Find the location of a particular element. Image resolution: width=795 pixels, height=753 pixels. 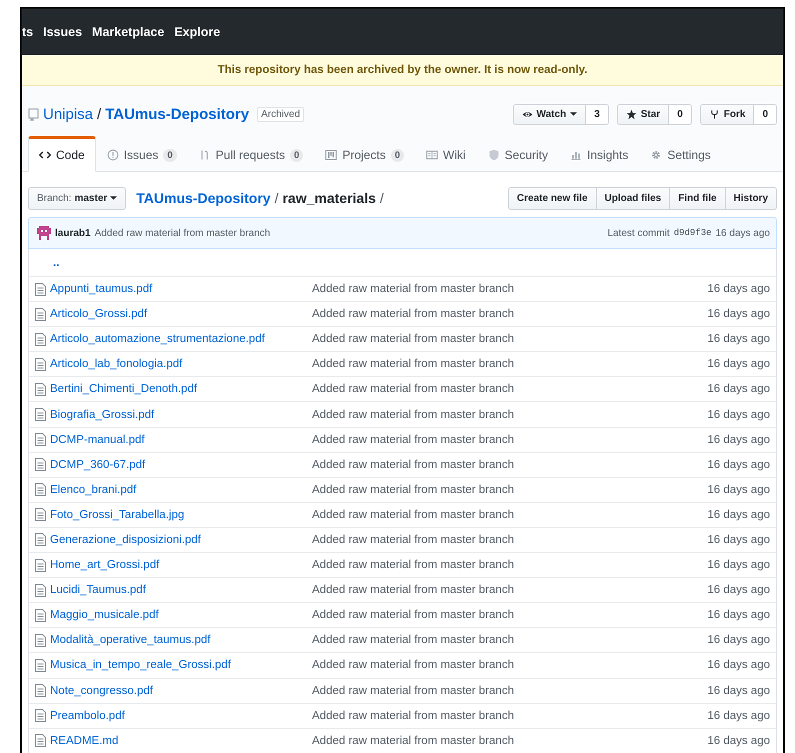

file-link: Foto_Grossi_Tarabella.jpg is located at coordinates (181, 514).